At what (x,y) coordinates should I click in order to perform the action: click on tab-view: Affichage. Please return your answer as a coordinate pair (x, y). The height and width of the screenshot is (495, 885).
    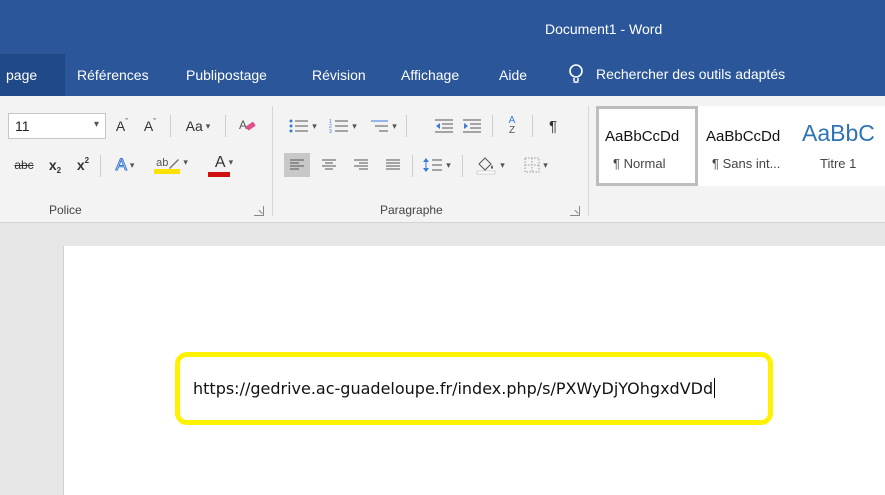
    Looking at the image, I should click on (430, 75).